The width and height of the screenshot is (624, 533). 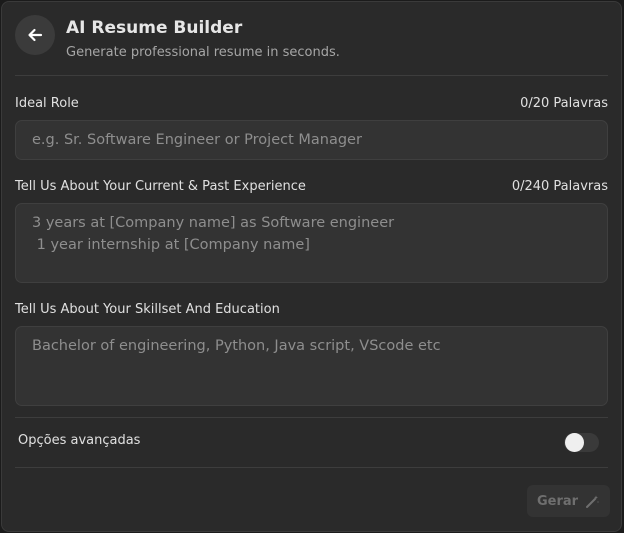 What do you see at coordinates (559, 186) in the screenshot?
I see `experience-word-counter: 0/240 Palavras` at bounding box center [559, 186].